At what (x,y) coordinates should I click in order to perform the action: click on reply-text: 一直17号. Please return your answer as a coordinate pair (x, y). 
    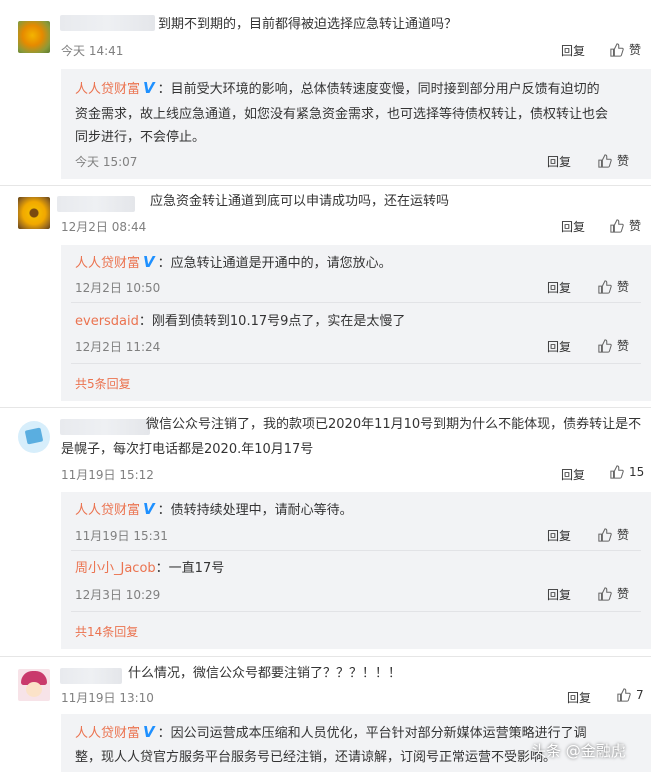
    Looking at the image, I should click on (196, 568).